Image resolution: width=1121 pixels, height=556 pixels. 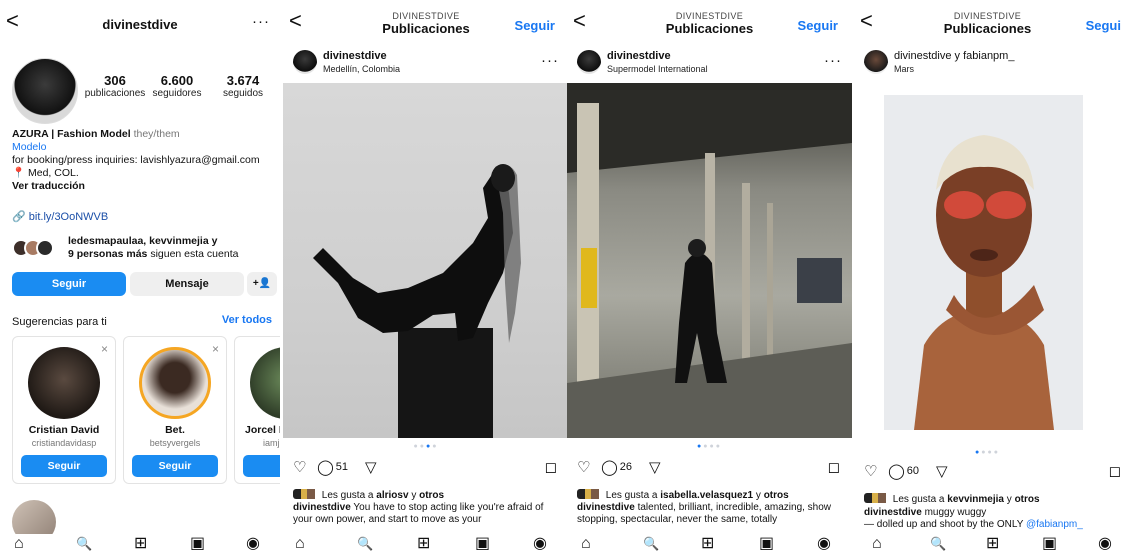 What do you see at coordinates (332, 467) in the screenshot?
I see `comment-icon-button: ◯ 51` at bounding box center [332, 467].